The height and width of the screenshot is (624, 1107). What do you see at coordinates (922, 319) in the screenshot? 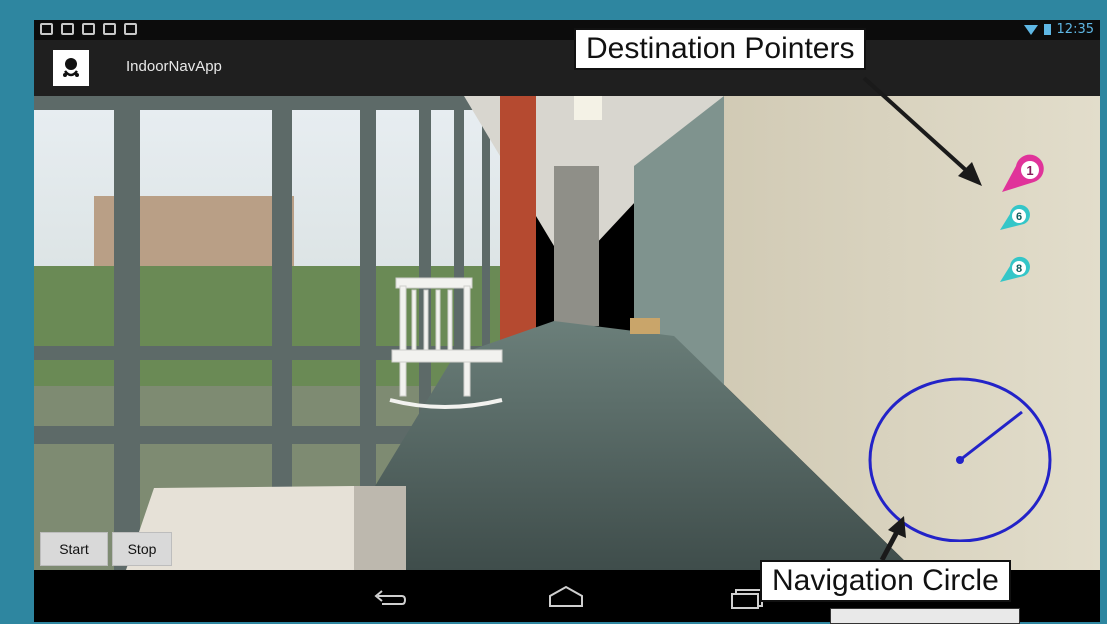
I see `annotation-arrows` at bounding box center [922, 319].